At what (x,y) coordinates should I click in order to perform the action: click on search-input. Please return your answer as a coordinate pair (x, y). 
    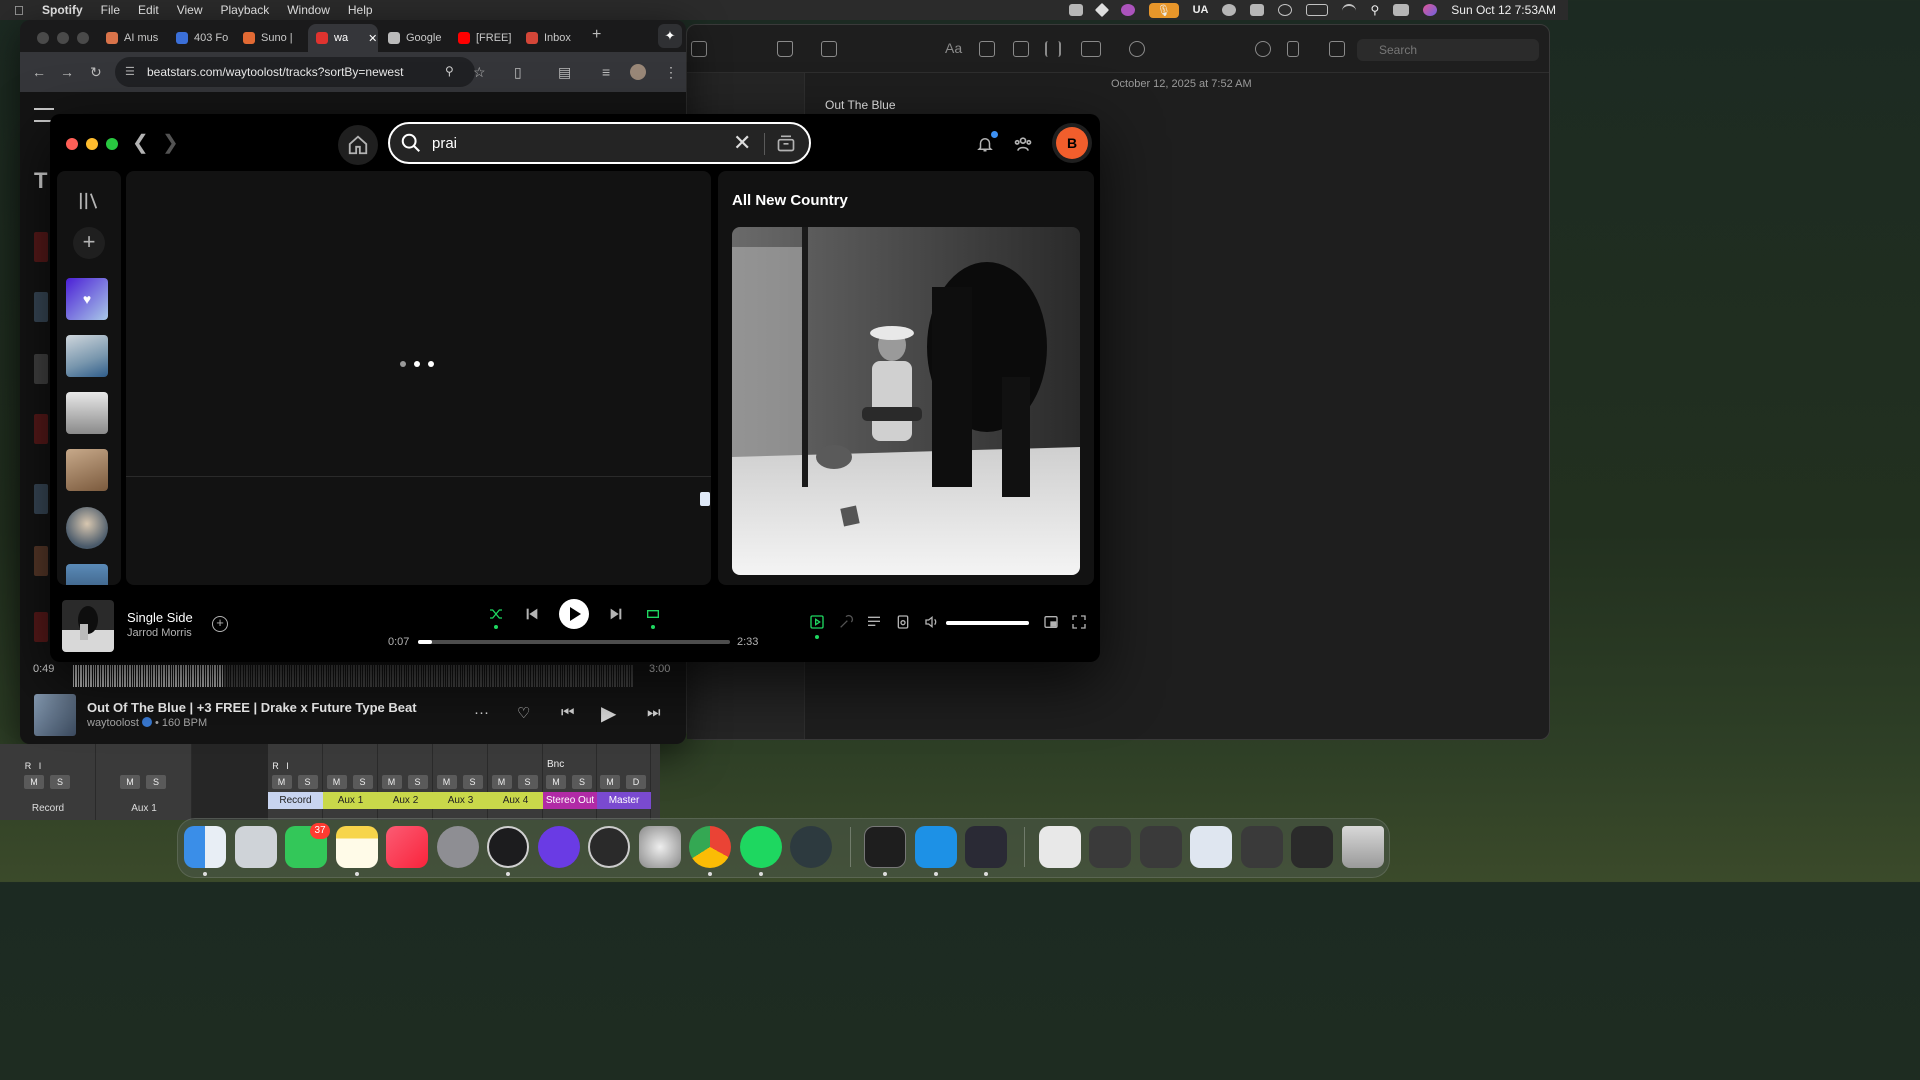
    Looking at the image, I should click on (577, 143).